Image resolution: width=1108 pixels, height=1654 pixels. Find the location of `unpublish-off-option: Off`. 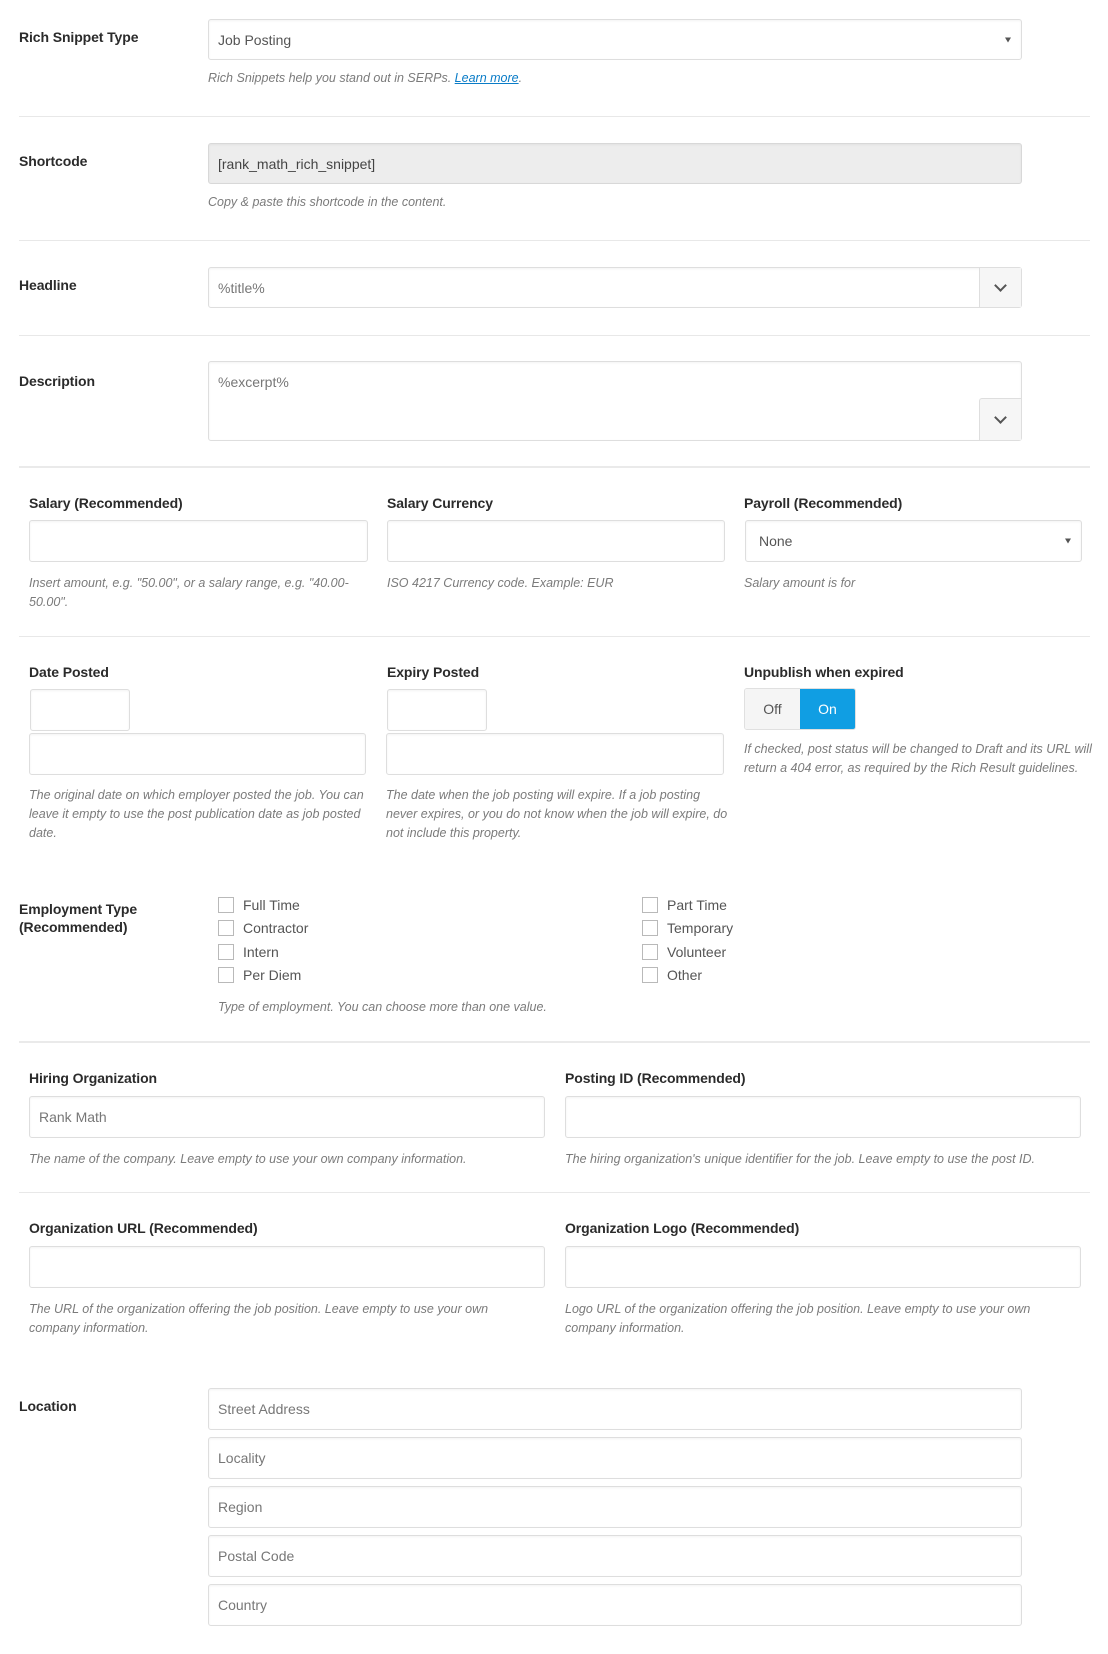

unpublish-off-option: Off is located at coordinates (772, 709).